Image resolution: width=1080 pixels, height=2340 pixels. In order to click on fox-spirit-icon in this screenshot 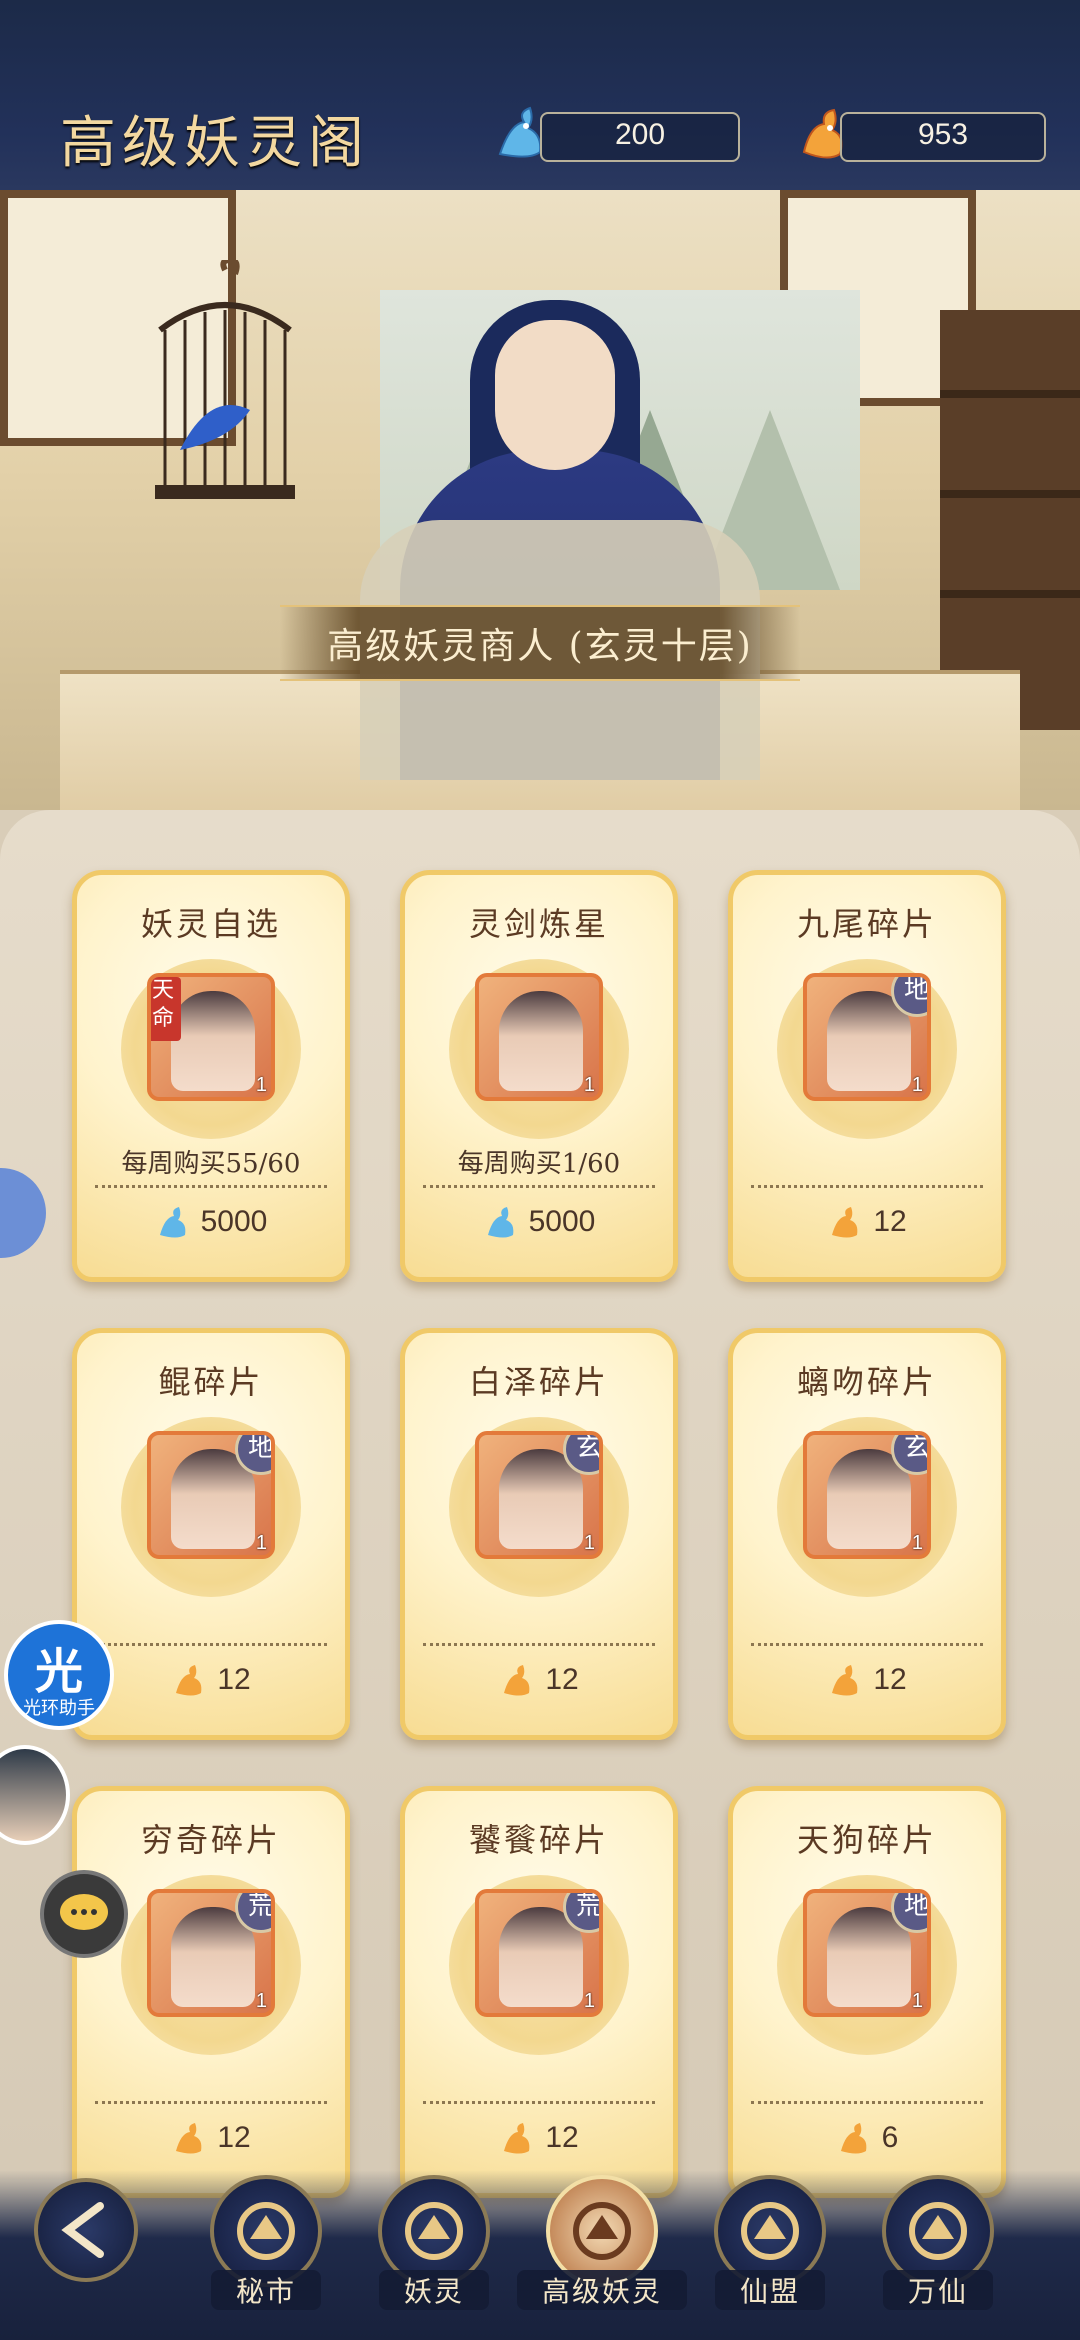, I will do `click(434, 2231)`.